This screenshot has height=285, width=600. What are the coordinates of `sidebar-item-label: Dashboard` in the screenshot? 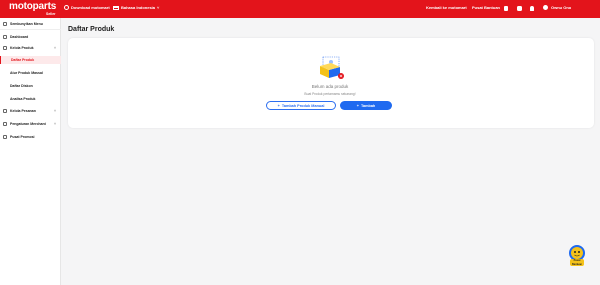 It's located at (19, 37).